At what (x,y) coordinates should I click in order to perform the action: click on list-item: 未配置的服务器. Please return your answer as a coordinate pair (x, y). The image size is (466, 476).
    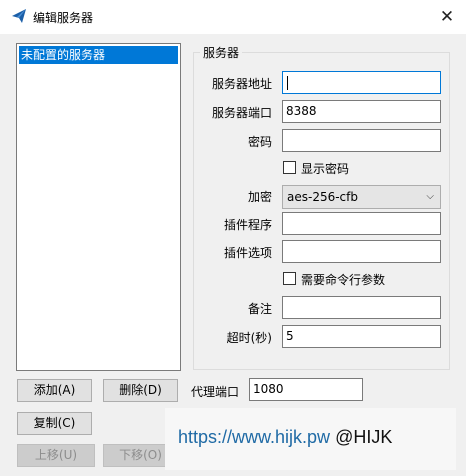
    Looking at the image, I should click on (98, 55).